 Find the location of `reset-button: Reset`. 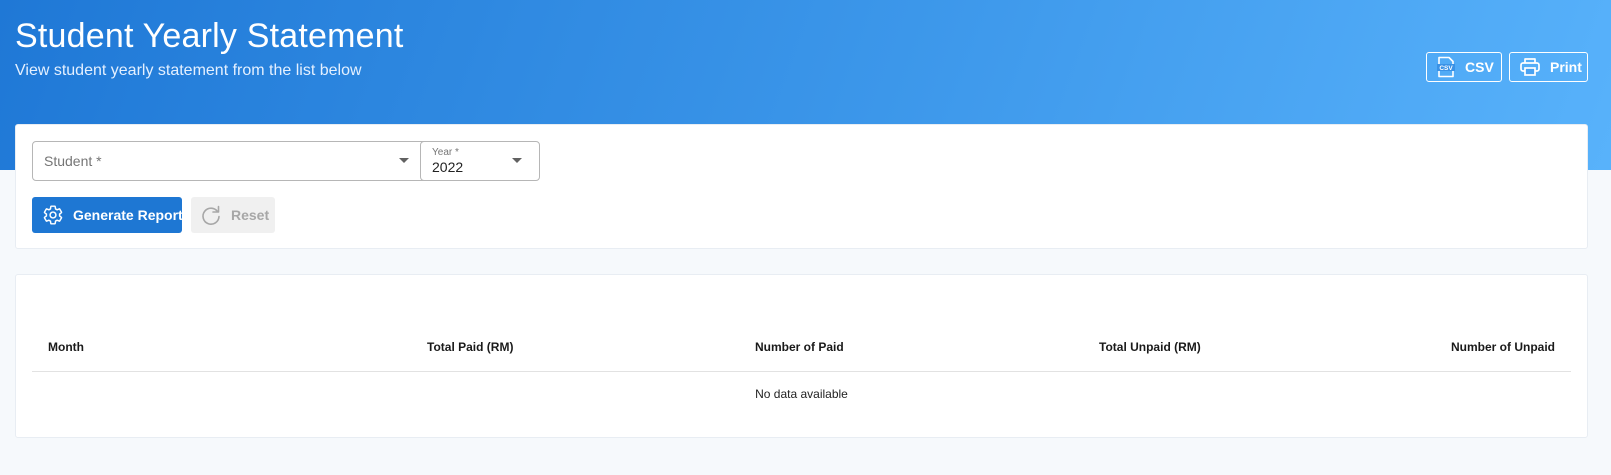

reset-button: Reset is located at coordinates (233, 215).